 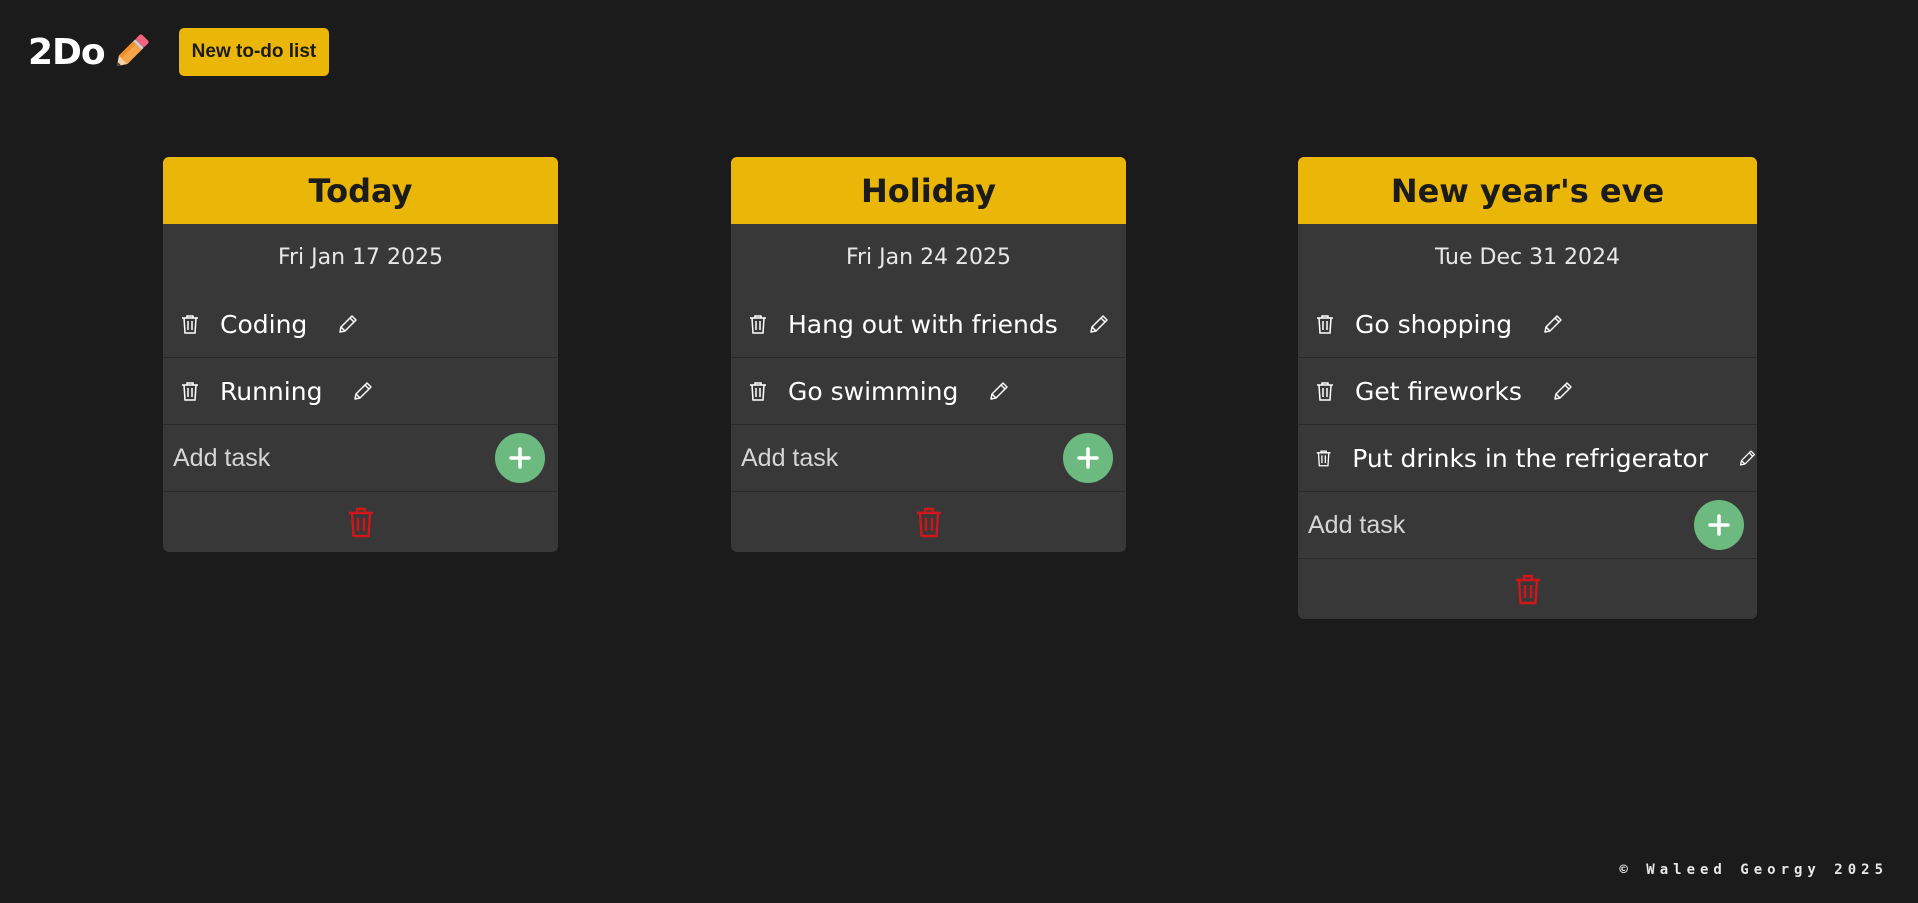 What do you see at coordinates (132, 50) in the screenshot?
I see `pencil-icon` at bounding box center [132, 50].